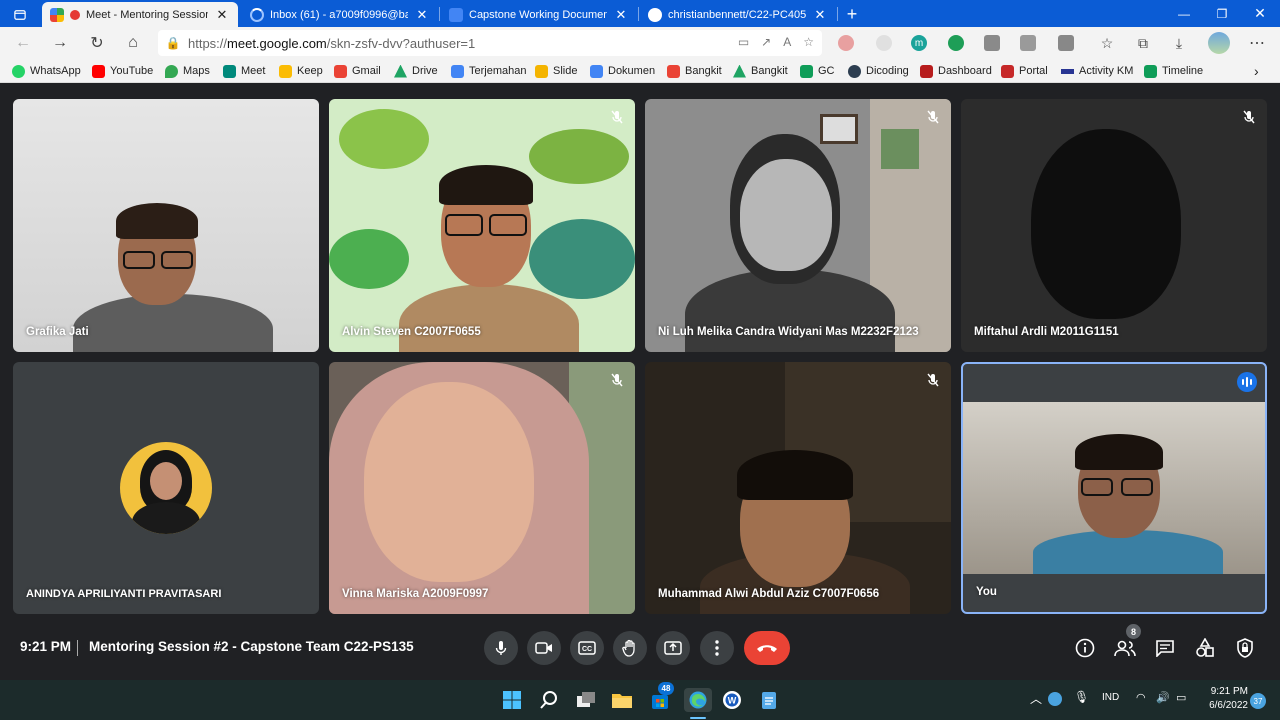 The height and width of the screenshot is (720, 1280). Describe the element at coordinates (661, 697) in the screenshot. I see `microsoft-store-button: 48` at that location.